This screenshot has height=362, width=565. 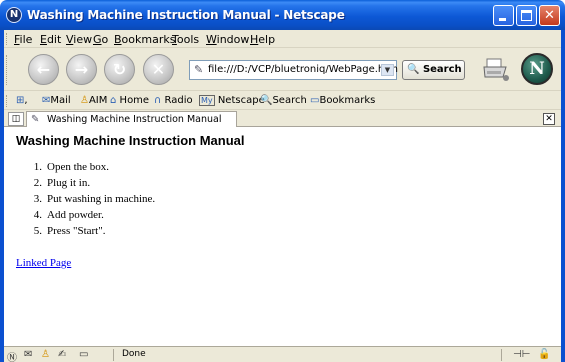 I want to click on list-item: 2. Plug it in., so click(x=90, y=185).